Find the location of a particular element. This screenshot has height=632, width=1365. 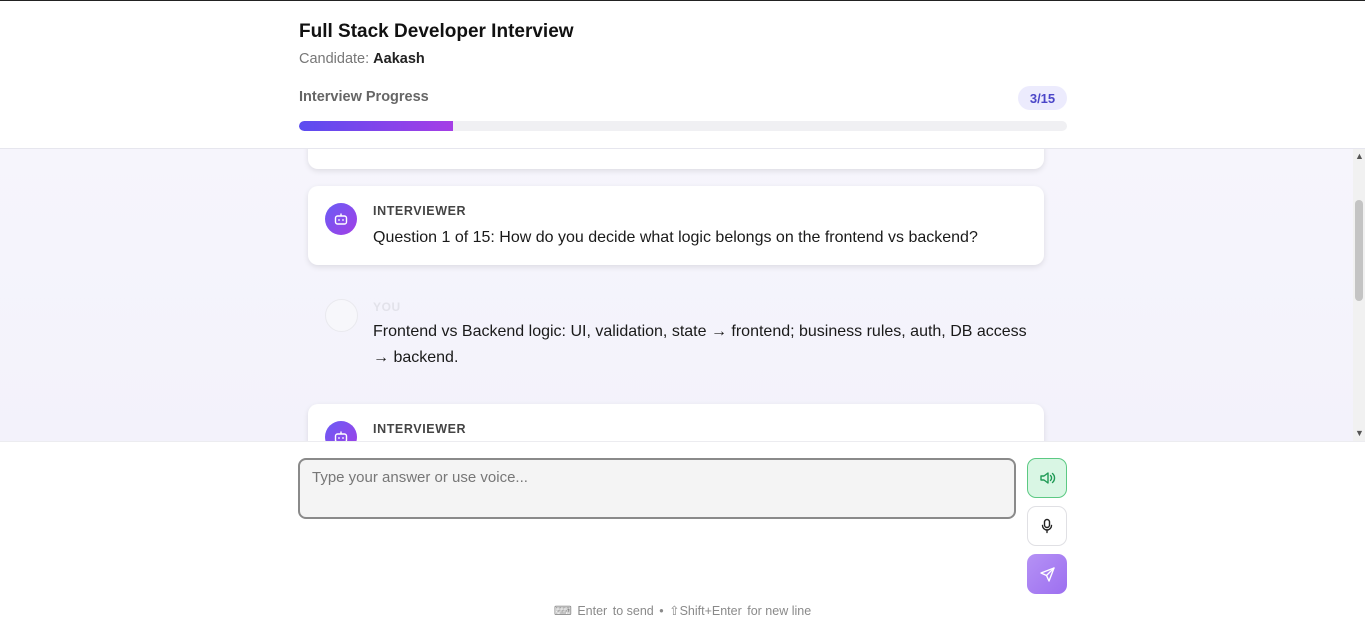

shift-enter-action-label: for new line is located at coordinates (779, 611).